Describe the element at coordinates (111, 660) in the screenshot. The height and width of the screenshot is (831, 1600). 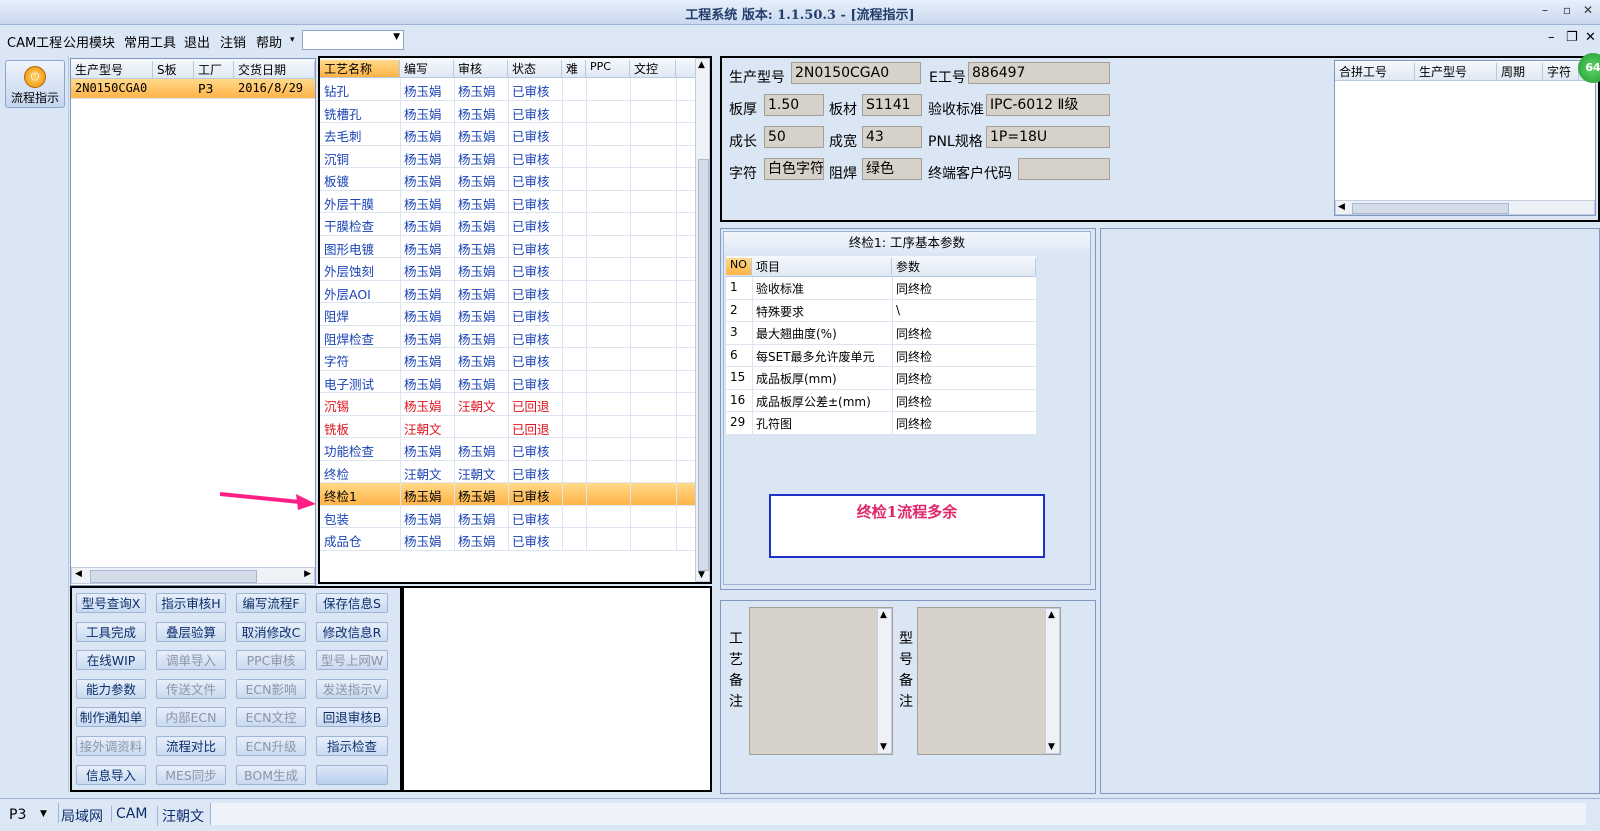
I see `action-button: 在线WIP` at that location.